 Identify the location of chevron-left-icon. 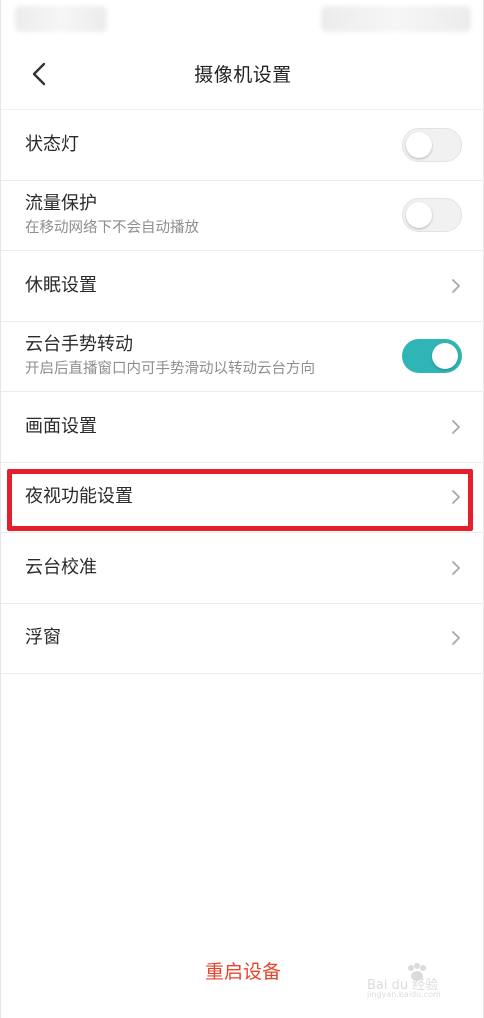
(39, 74).